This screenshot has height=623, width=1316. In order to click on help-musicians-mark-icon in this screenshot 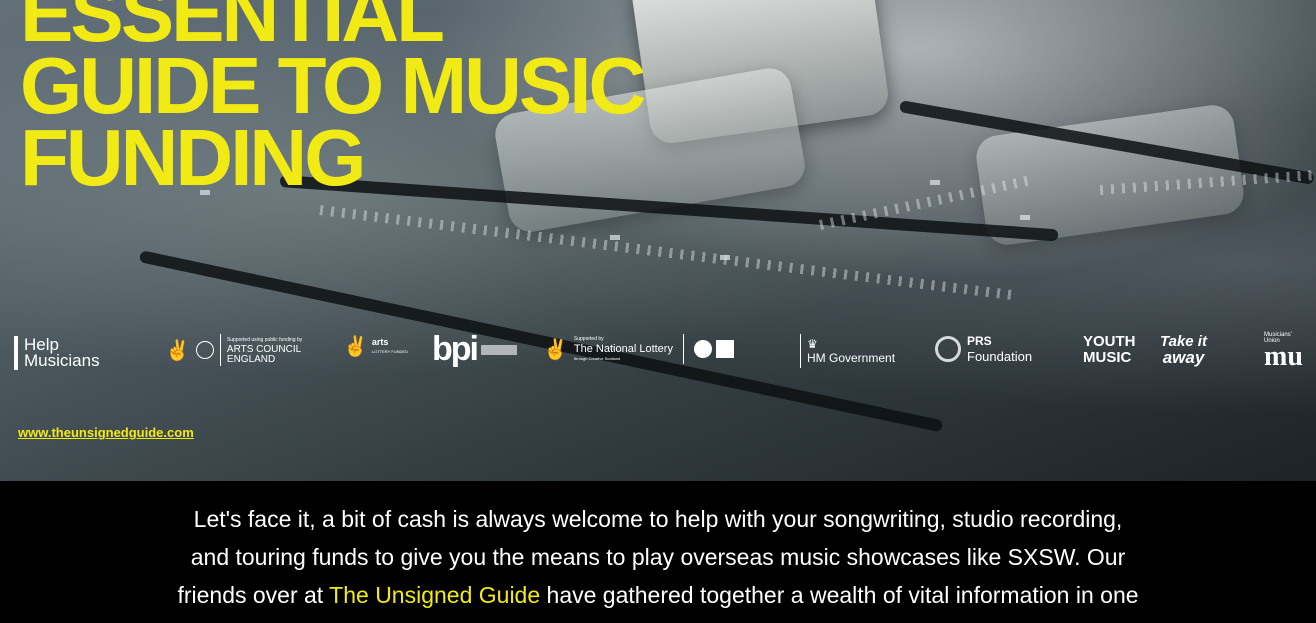, I will do `click(16, 353)`.